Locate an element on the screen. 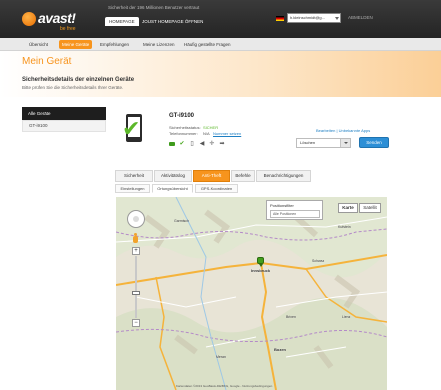 The image size is (441, 390). phone-secure-icon: ✔ is located at coordinates (132, 128).